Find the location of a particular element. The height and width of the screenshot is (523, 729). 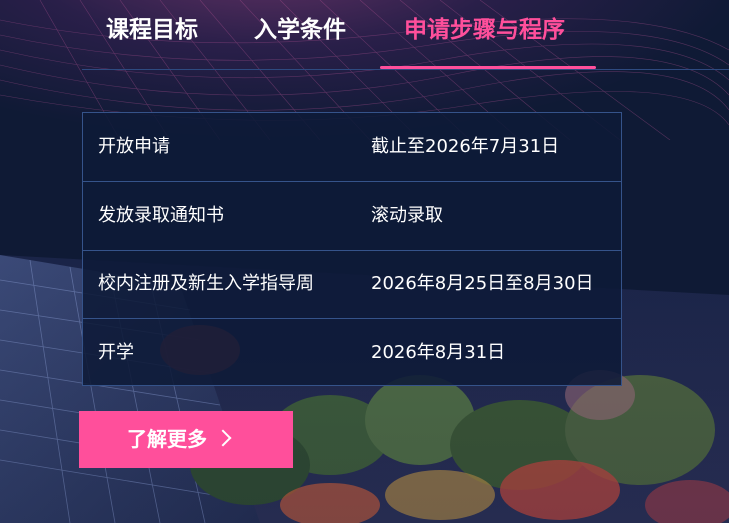

tab-course-goals: 课程目标 is located at coordinates (152, 30).